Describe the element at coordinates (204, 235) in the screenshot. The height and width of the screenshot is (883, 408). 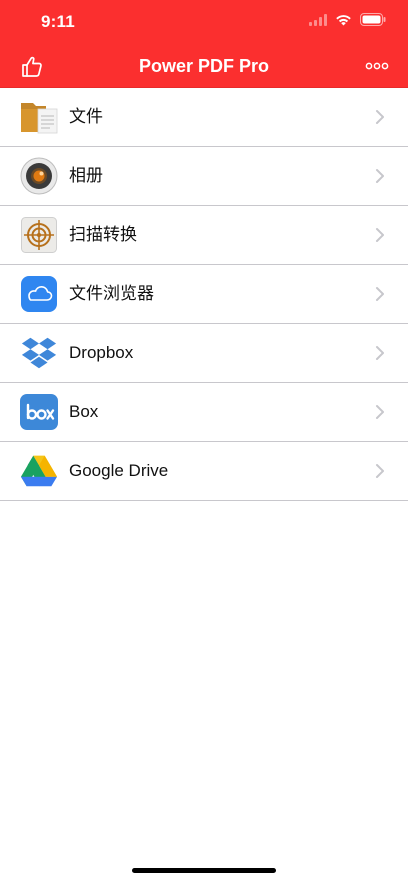
I see `list-item-scan: 扫描转换` at that location.